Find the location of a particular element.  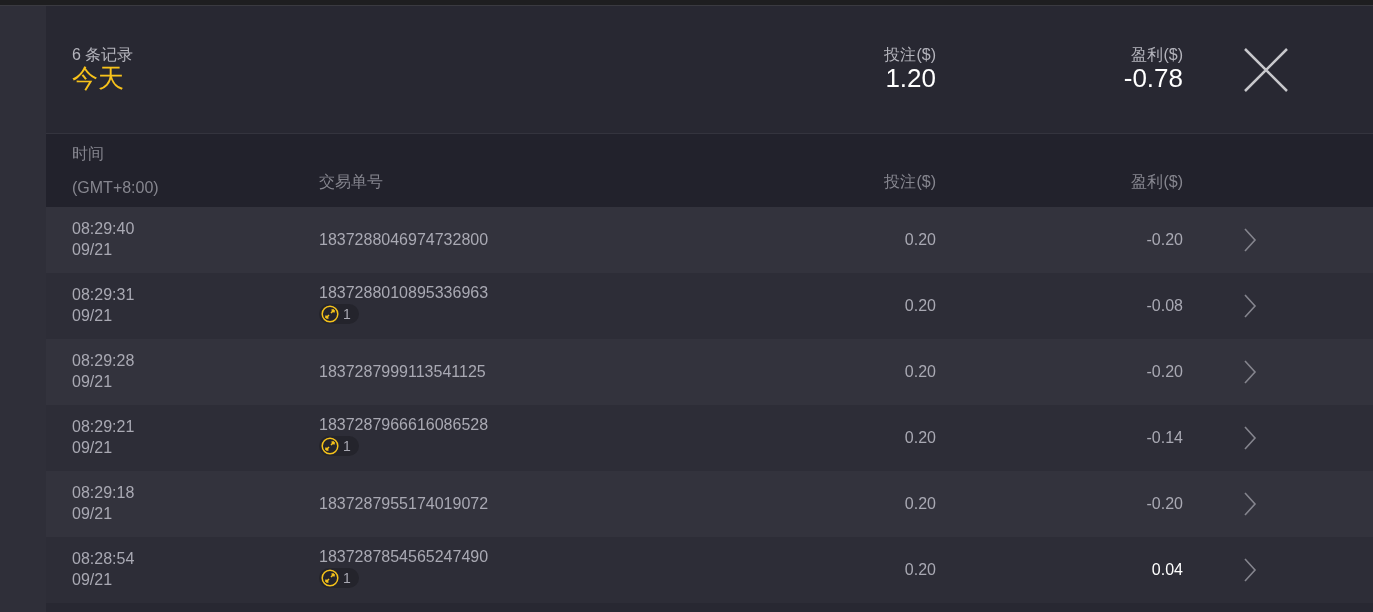

profit-value: -0.08 is located at coordinates (1164, 305).